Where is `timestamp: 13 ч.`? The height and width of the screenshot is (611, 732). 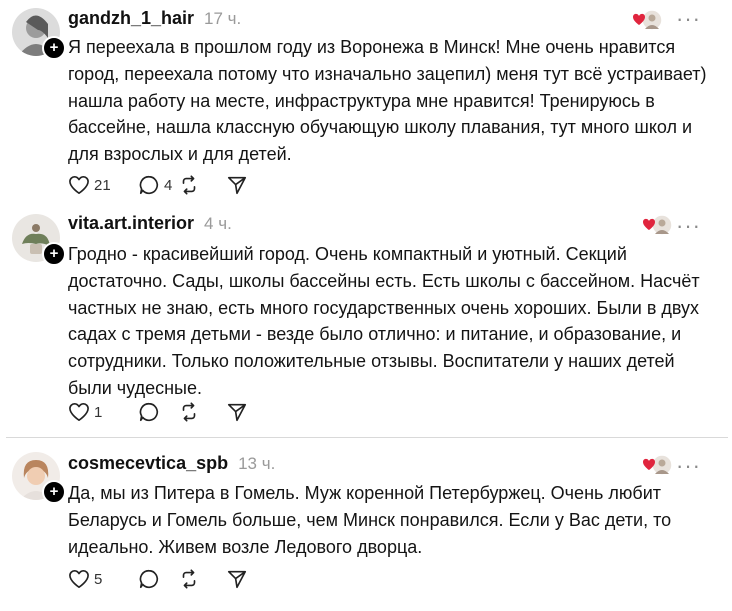
timestamp: 13 ч. is located at coordinates (257, 463).